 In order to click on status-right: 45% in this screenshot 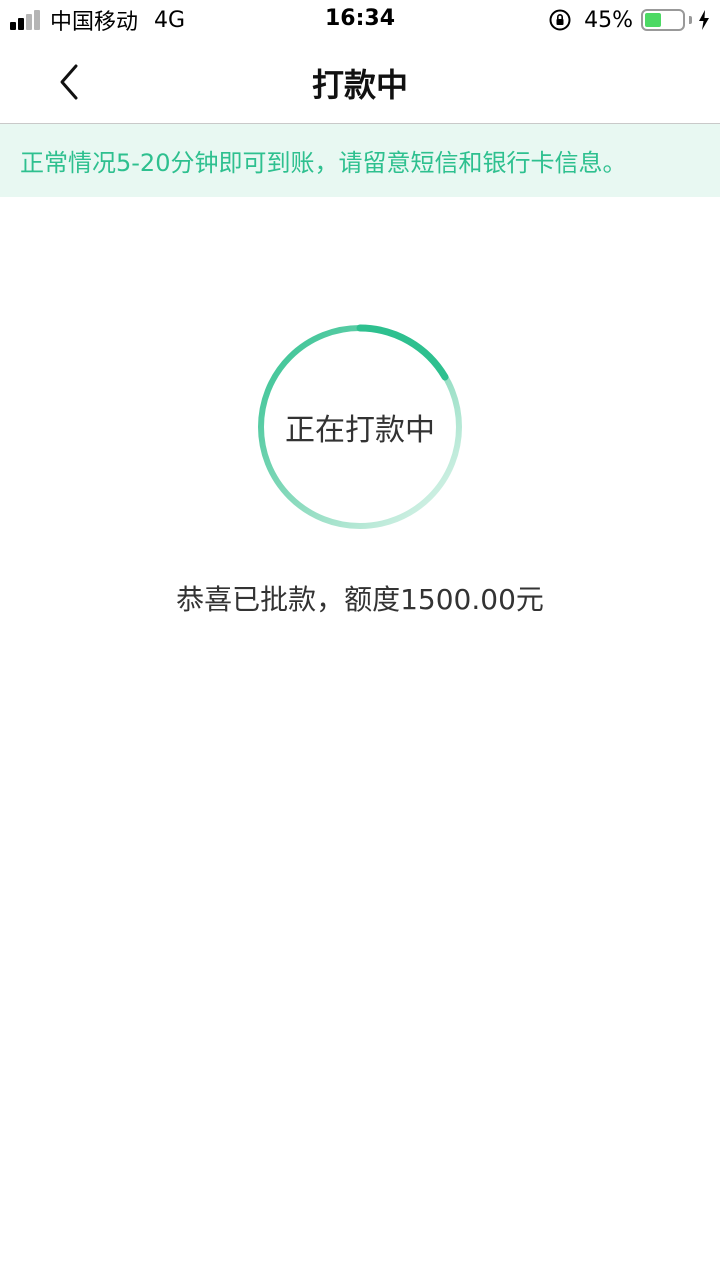, I will do `click(629, 20)`.